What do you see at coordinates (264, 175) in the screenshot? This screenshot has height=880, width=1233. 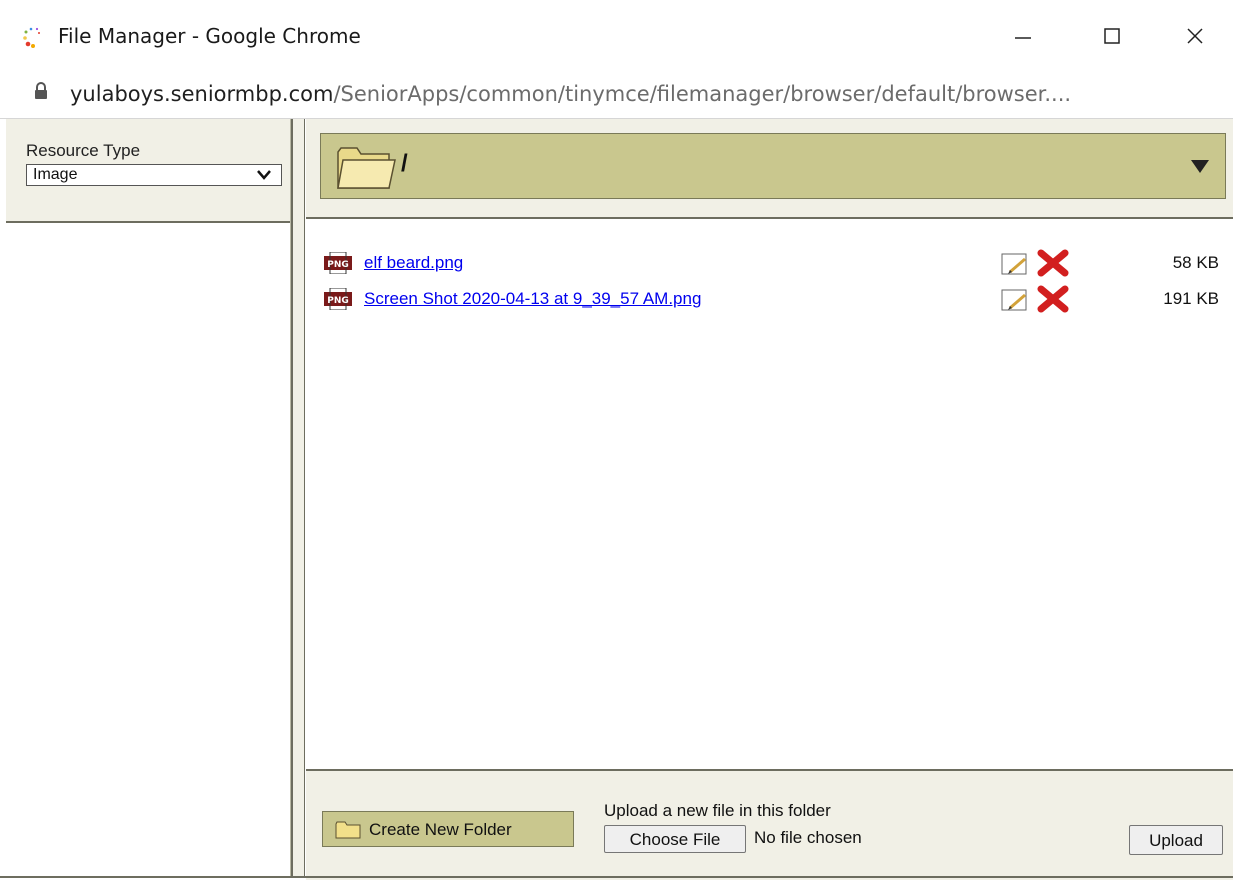 I see `chevron-down-icon` at bounding box center [264, 175].